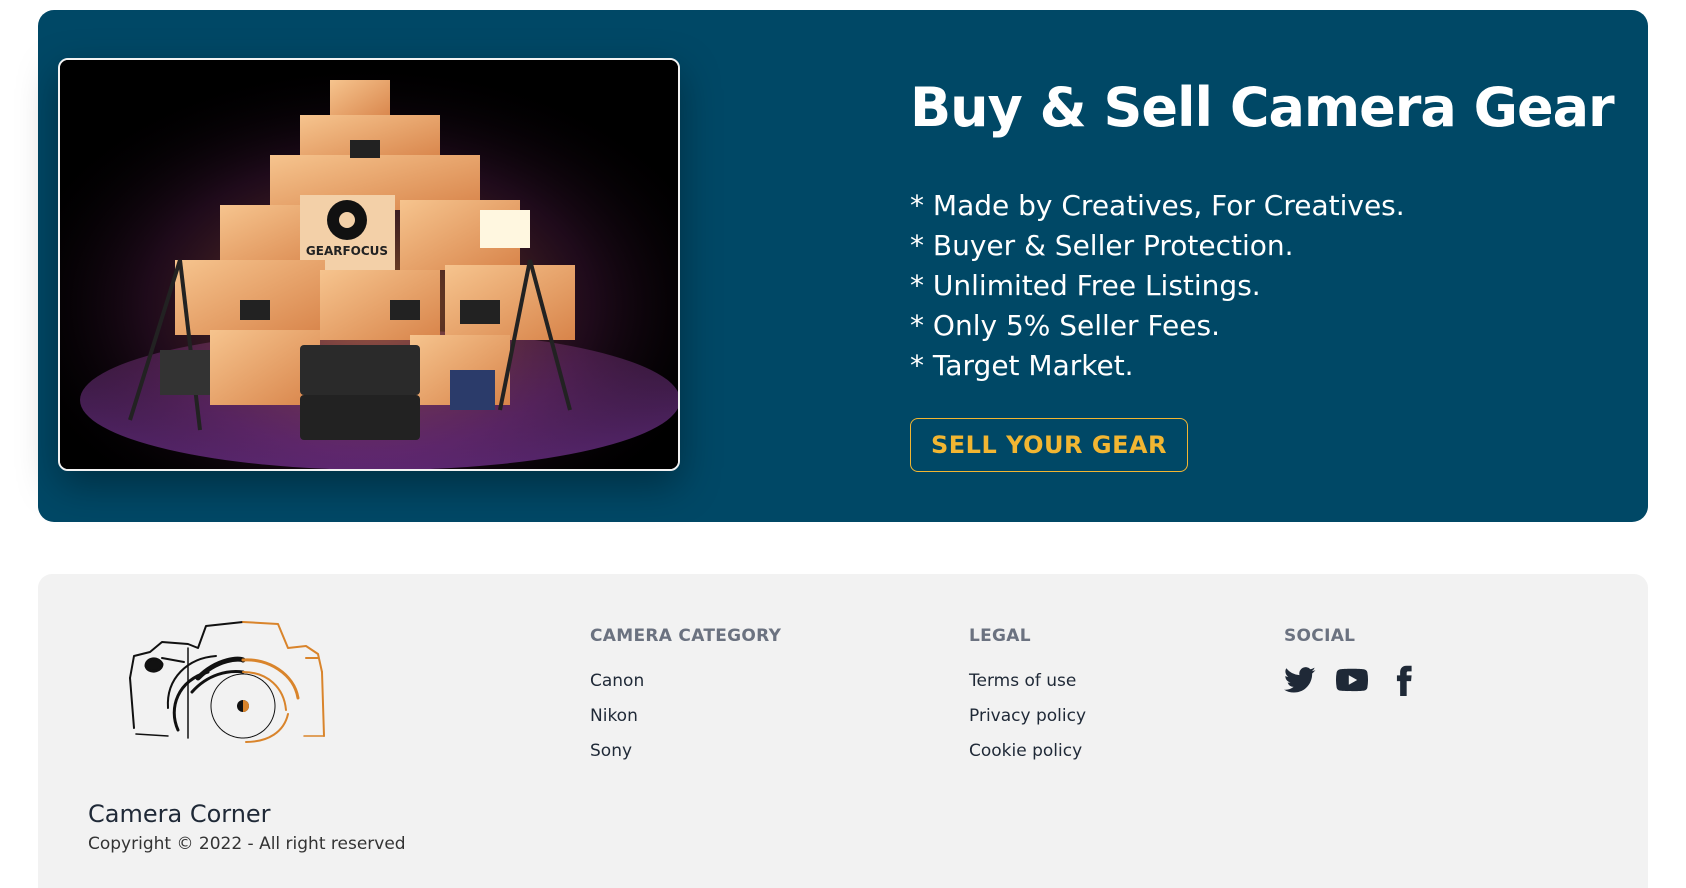 The height and width of the screenshot is (888, 1686). I want to click on footer-column-camera-category: CAMERA CATEGORY Canon Nikon Sony, so click(685, 697).